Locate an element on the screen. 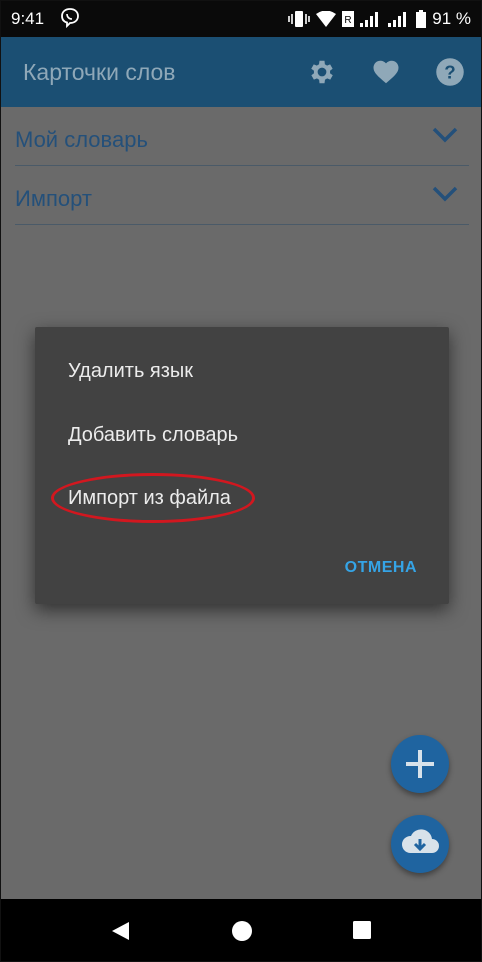  app-bar: Карточки слов ? is located at coordinates (241, 72).